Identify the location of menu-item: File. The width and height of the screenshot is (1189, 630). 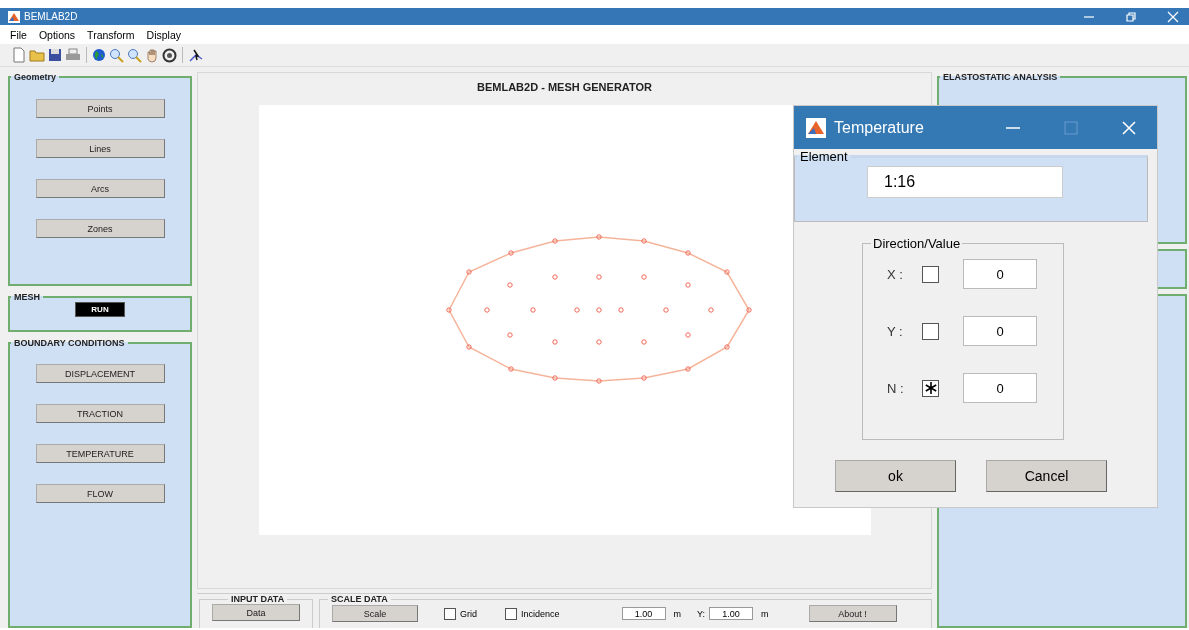
(18, 34).